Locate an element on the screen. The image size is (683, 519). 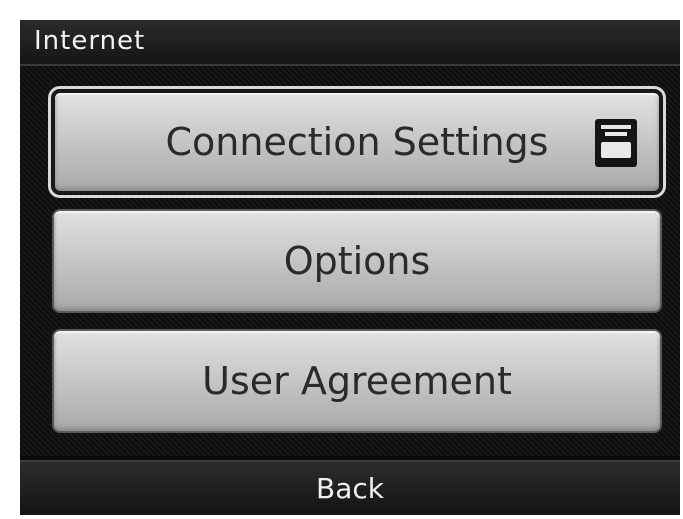
connection-settings-label: Connection Settings is located at coordinates (357, 142).